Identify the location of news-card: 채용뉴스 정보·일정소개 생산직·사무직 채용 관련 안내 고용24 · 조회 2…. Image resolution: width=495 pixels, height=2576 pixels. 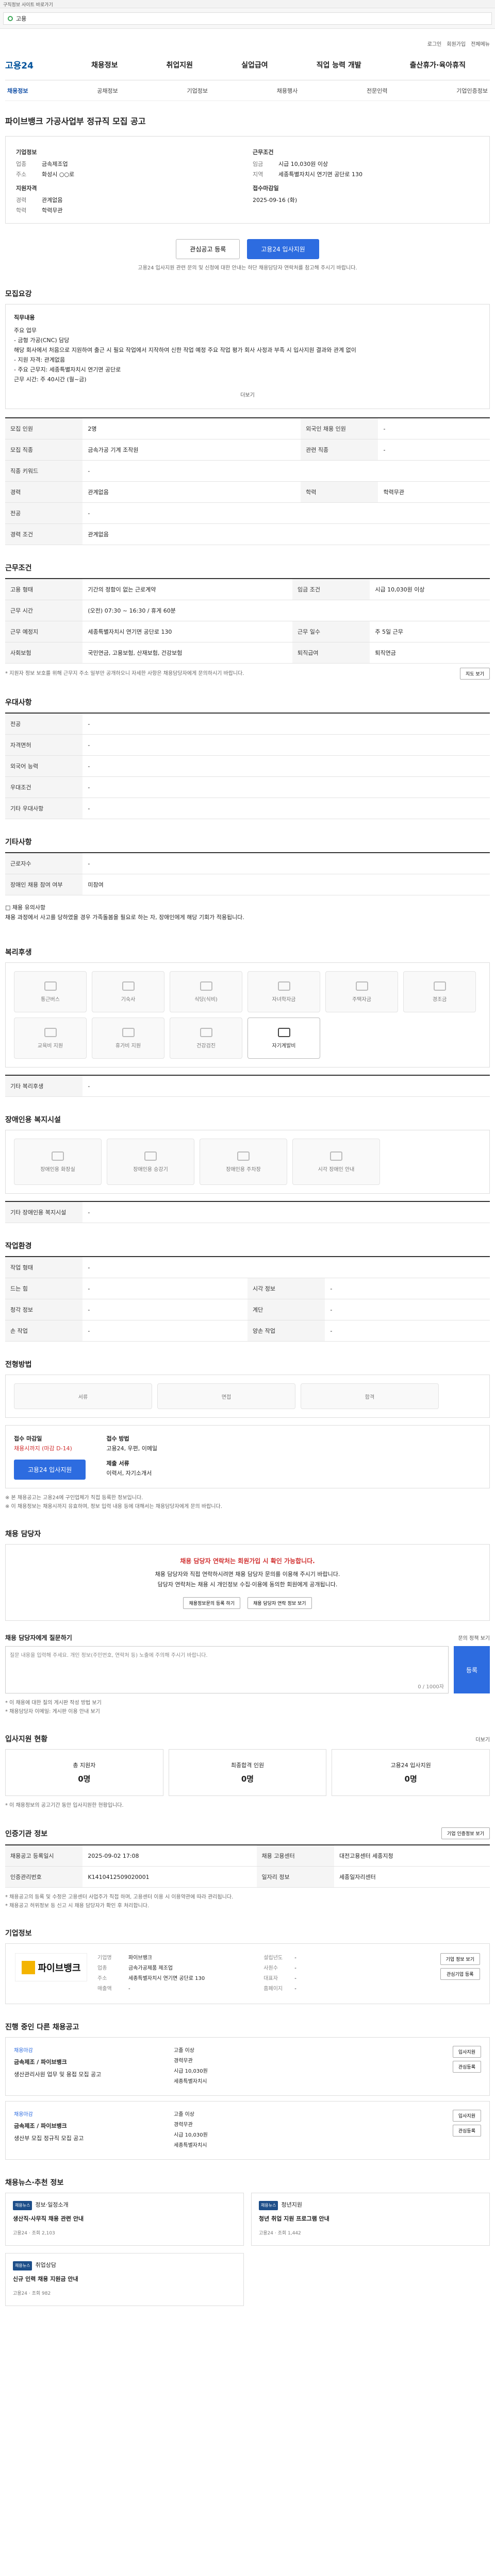
(124, 2219).